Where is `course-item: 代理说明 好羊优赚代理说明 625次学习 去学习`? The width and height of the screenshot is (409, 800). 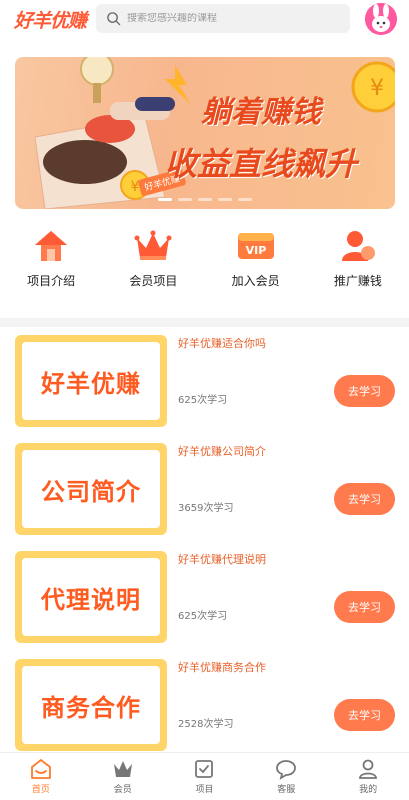 course-item: 代理说明 好羊优赚代理说明 625次学习 去学习 is located at coordinates (204, 601).